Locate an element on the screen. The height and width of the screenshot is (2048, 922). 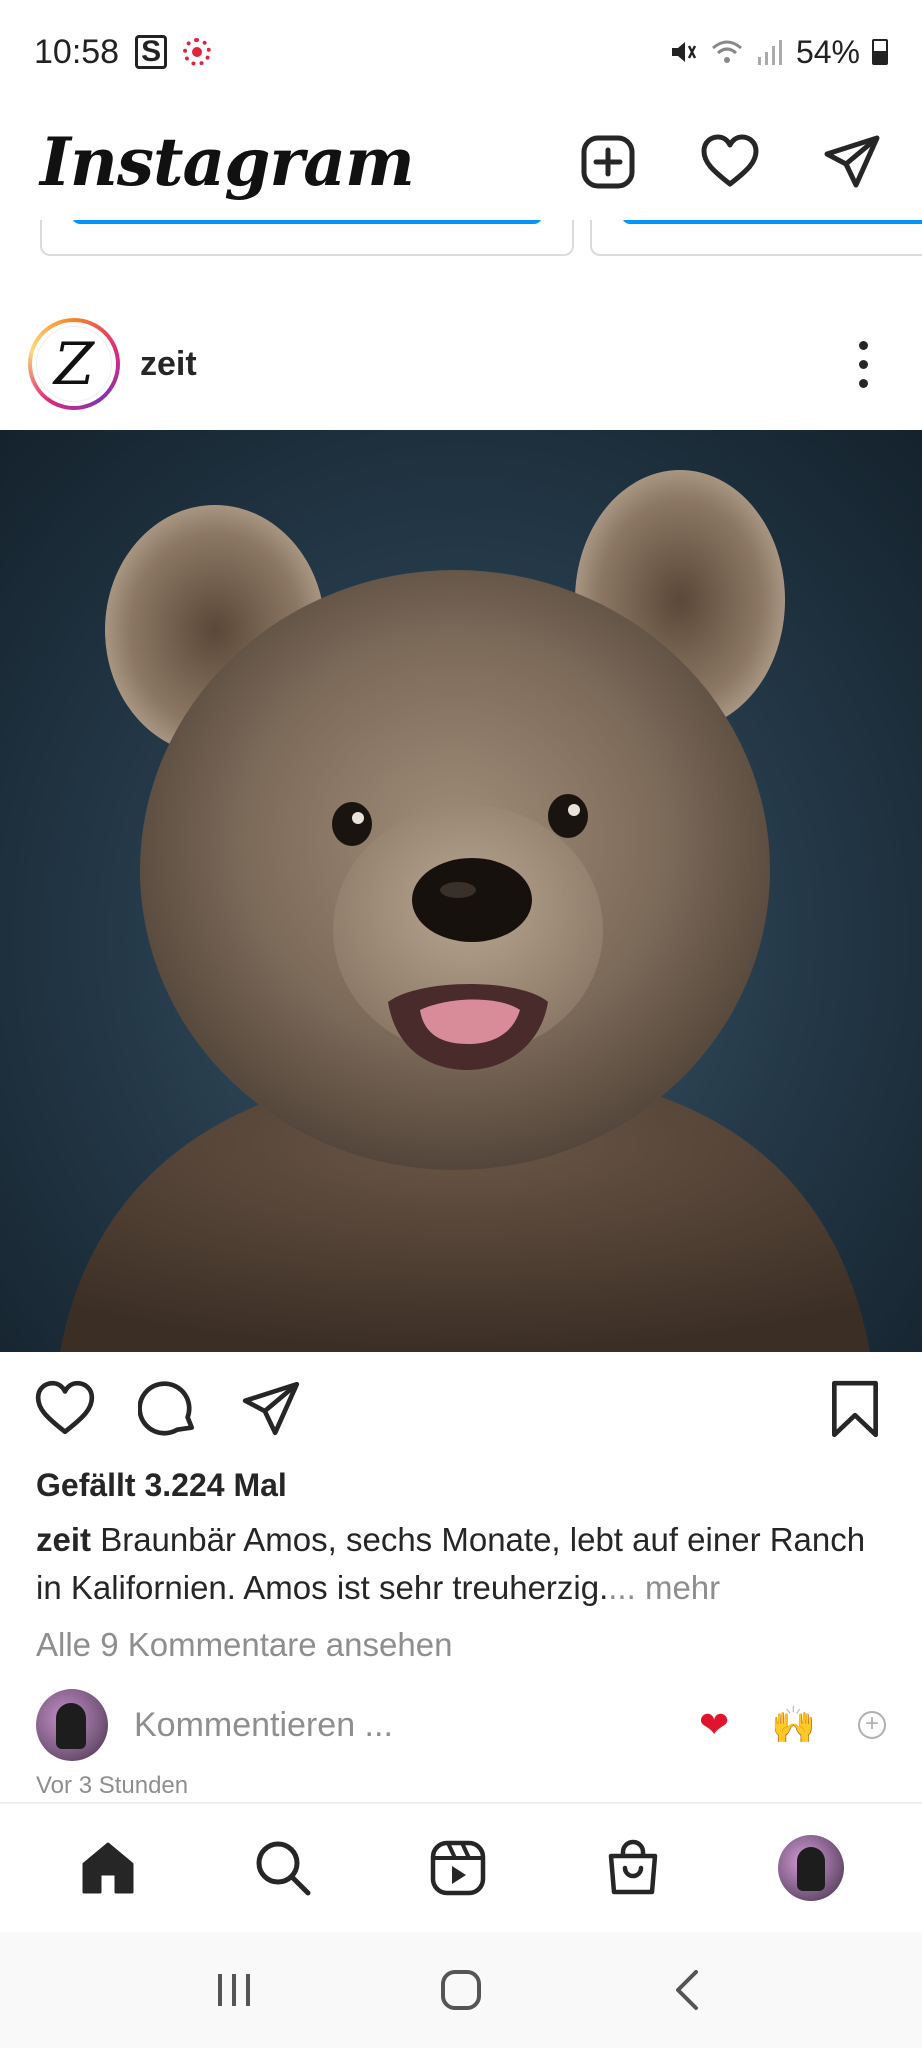
comment-icon is located at coordinates (169, 1409).